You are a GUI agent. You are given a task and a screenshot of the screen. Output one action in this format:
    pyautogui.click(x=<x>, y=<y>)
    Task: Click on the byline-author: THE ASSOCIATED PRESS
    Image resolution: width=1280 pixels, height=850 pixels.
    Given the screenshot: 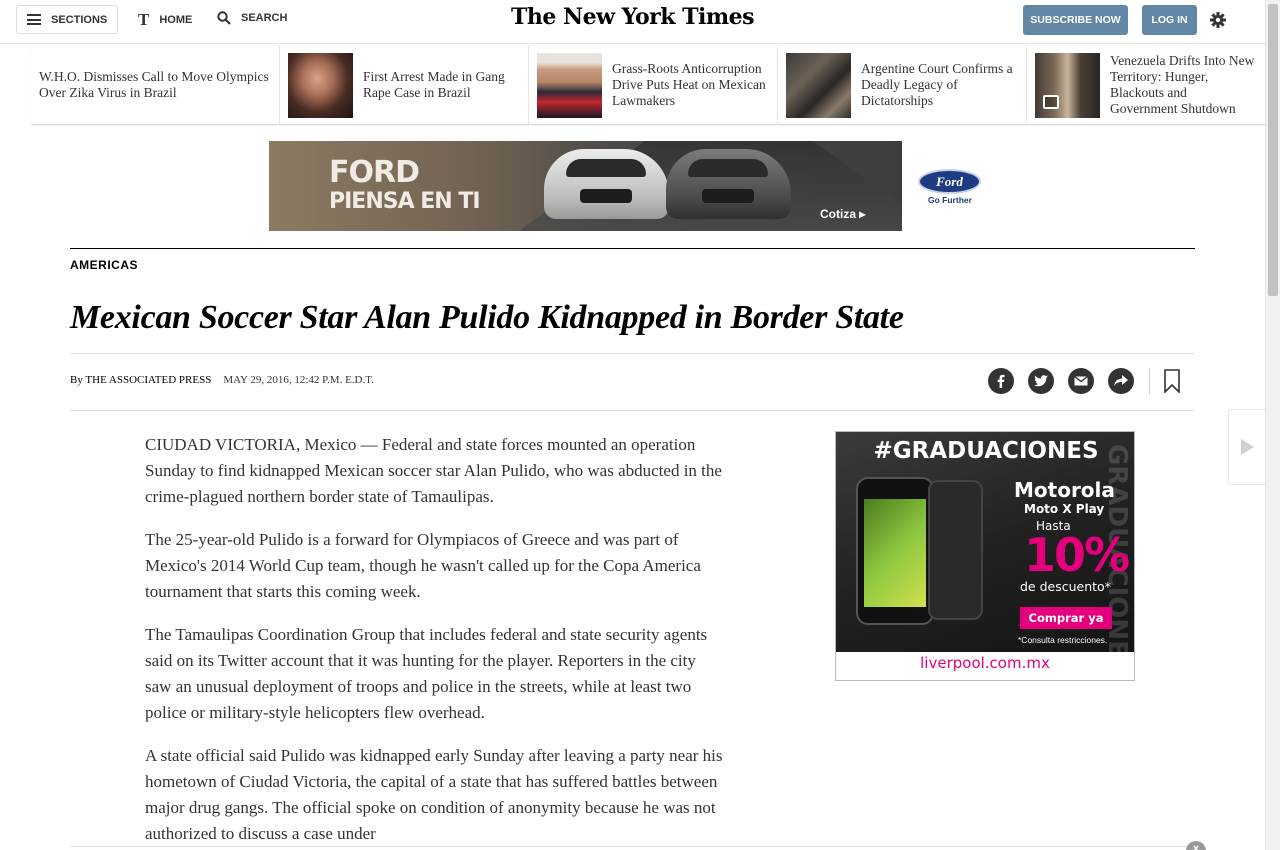 What is the action you would take?
    pyautogui.click(x=148, y=380)
    